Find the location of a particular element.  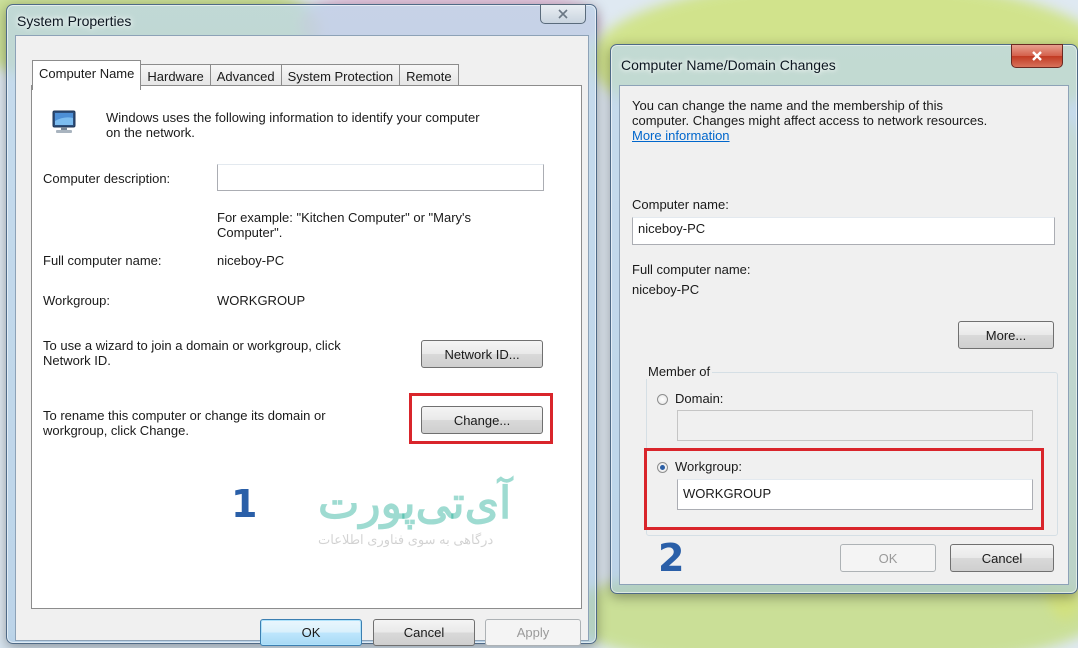

watermark-subtitle: درگاهی به سوی فناوری اطلاعات is located at coordinates (406, 539).